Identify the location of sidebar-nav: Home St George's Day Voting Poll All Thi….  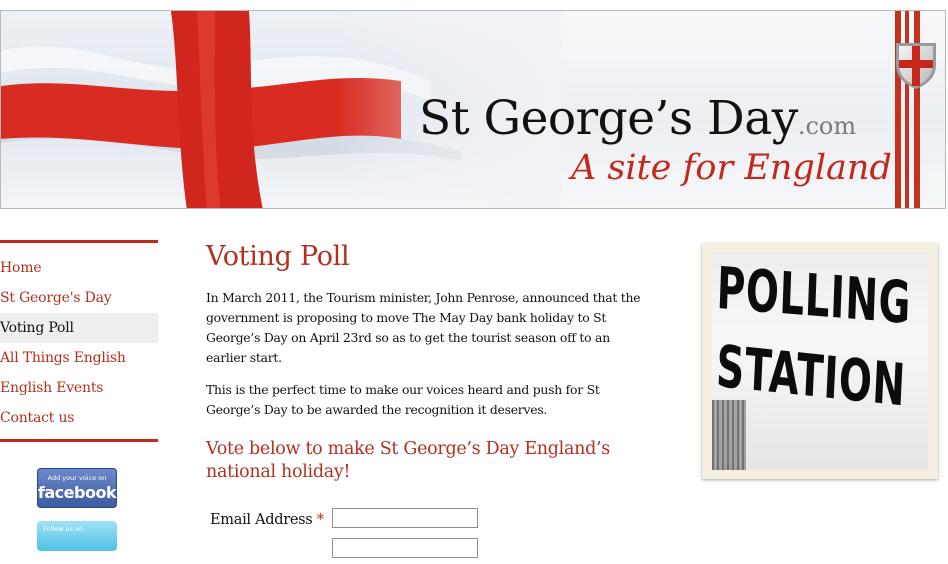
(79, 341).